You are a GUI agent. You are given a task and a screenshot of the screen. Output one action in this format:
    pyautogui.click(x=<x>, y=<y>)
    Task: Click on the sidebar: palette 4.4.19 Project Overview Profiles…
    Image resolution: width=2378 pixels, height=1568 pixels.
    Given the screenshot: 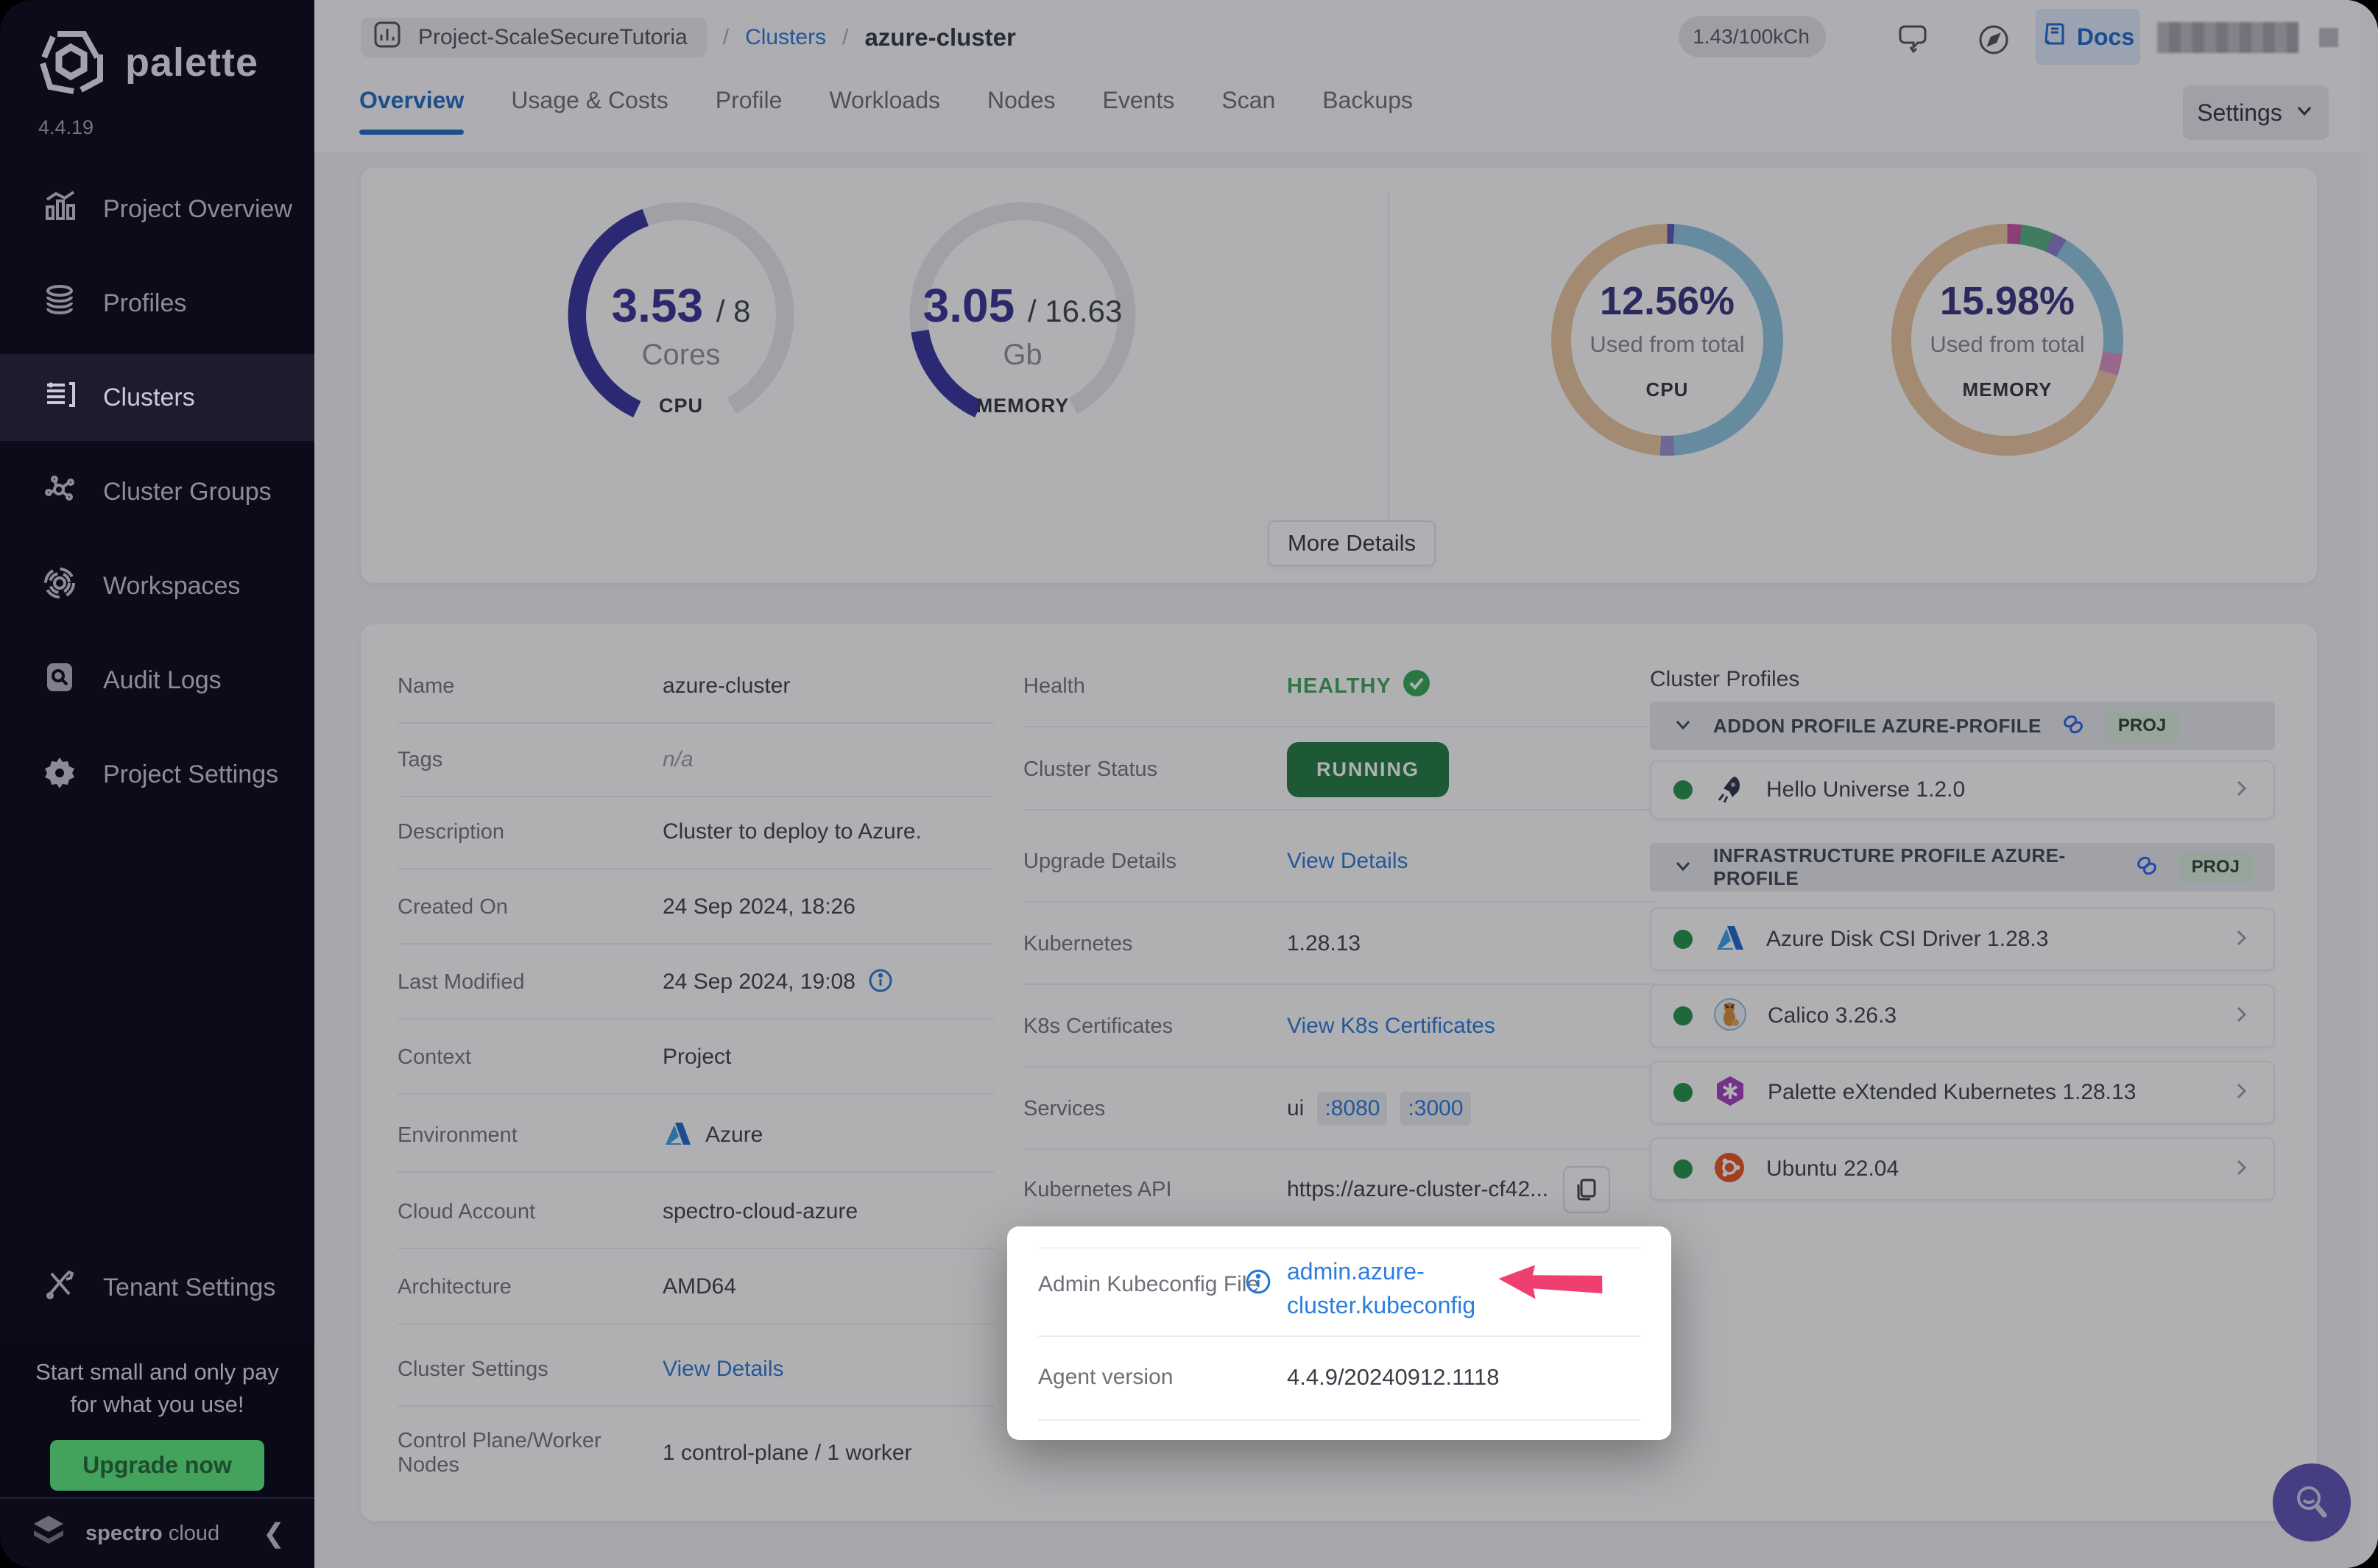 What is the action you would take?
    pyautogui.click(x=157, y=784)
    